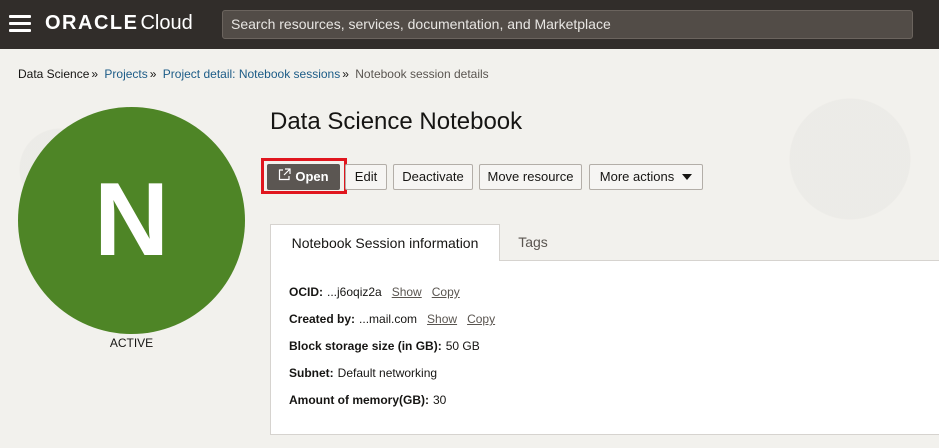  I want to click on oracle-cloud-logo: ORACLE Cloud, so click(119, 25).